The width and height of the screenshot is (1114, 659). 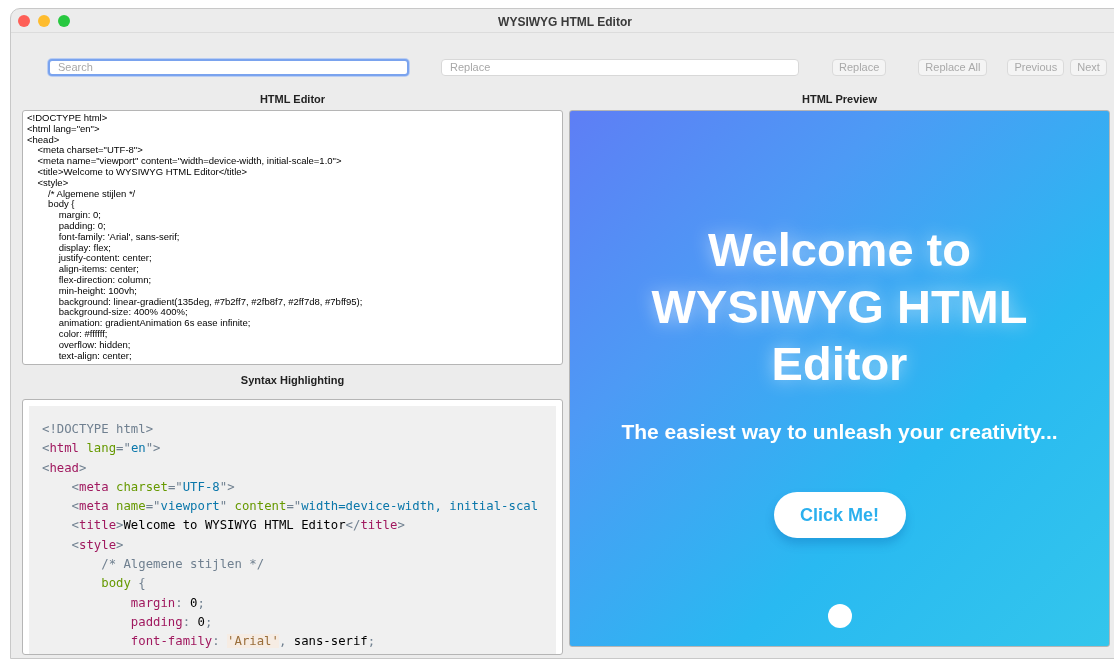 I want to click on close-button, so click(x=24, y=21).